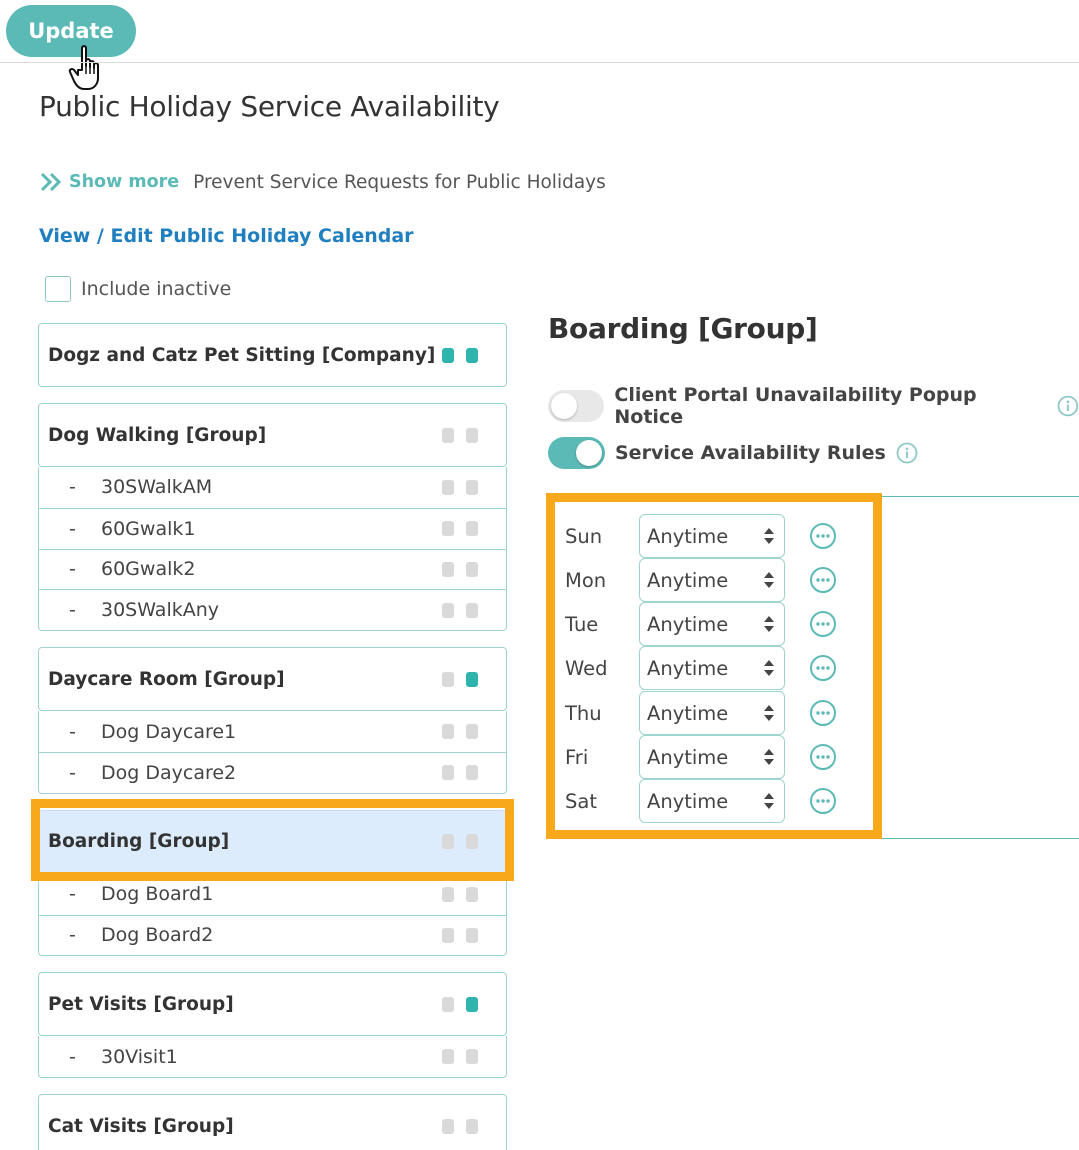 This screenshot has width=1079, height=1150. I want to click on detail-title: Boarding [Group], so click(683, 328).